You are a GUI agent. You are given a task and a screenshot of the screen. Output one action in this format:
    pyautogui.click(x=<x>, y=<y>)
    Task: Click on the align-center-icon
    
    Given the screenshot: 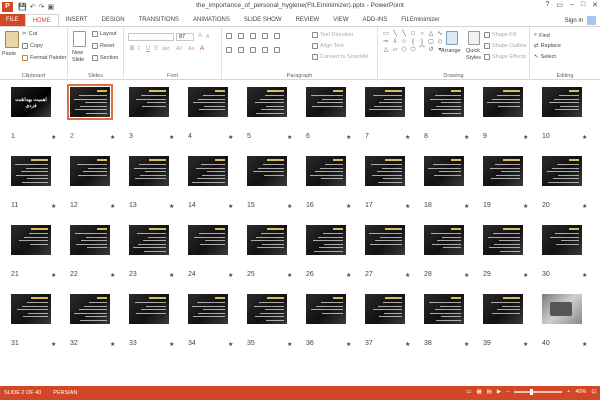 What is the action you would take?
    pyautogui.click(x=241, y=50)
    